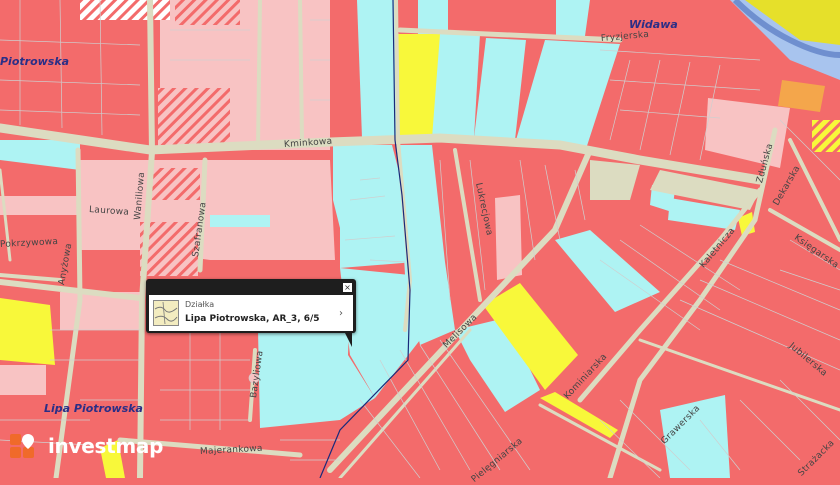 This screenshot has height=485, width=840. What do you see at coordinates (200, 304) in the screenshot?
I see `parcel-type-label: Działka` at bounding box center [200, 304].